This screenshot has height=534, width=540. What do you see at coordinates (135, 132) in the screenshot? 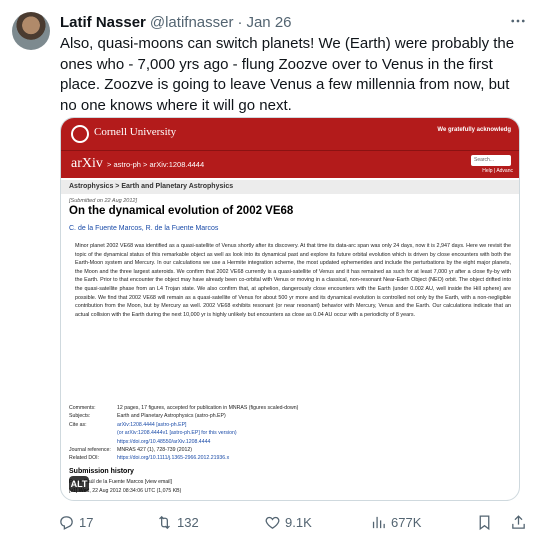
I see `cornell-name: Cornell University` at bounding box center [135, 132].